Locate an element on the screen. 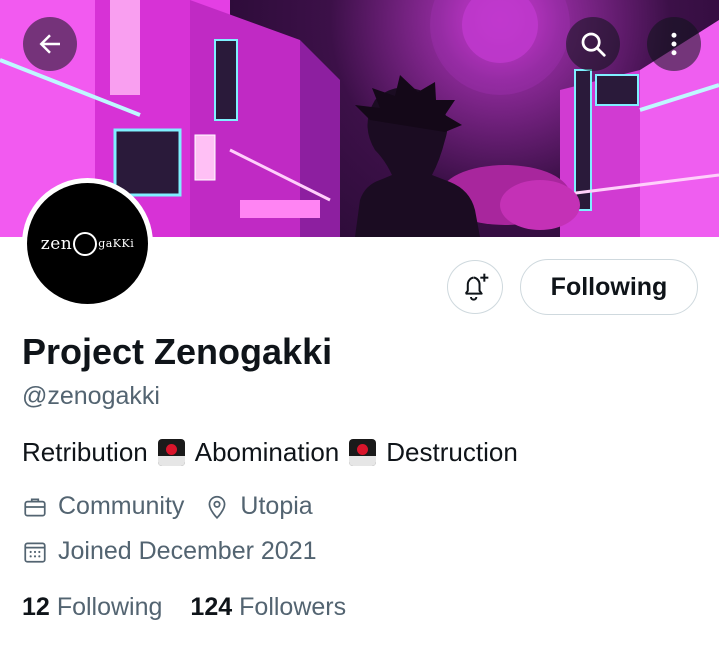  profile-location: Utopia is located at coordinates (276, 506).